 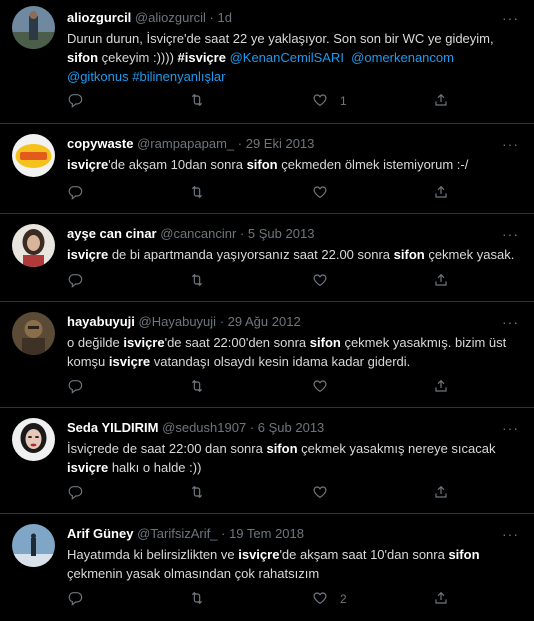 What do you see at coordinates (204, 427) in the screenshot?
I see `handle: @sedush1907` at bounding box center [204, 427].